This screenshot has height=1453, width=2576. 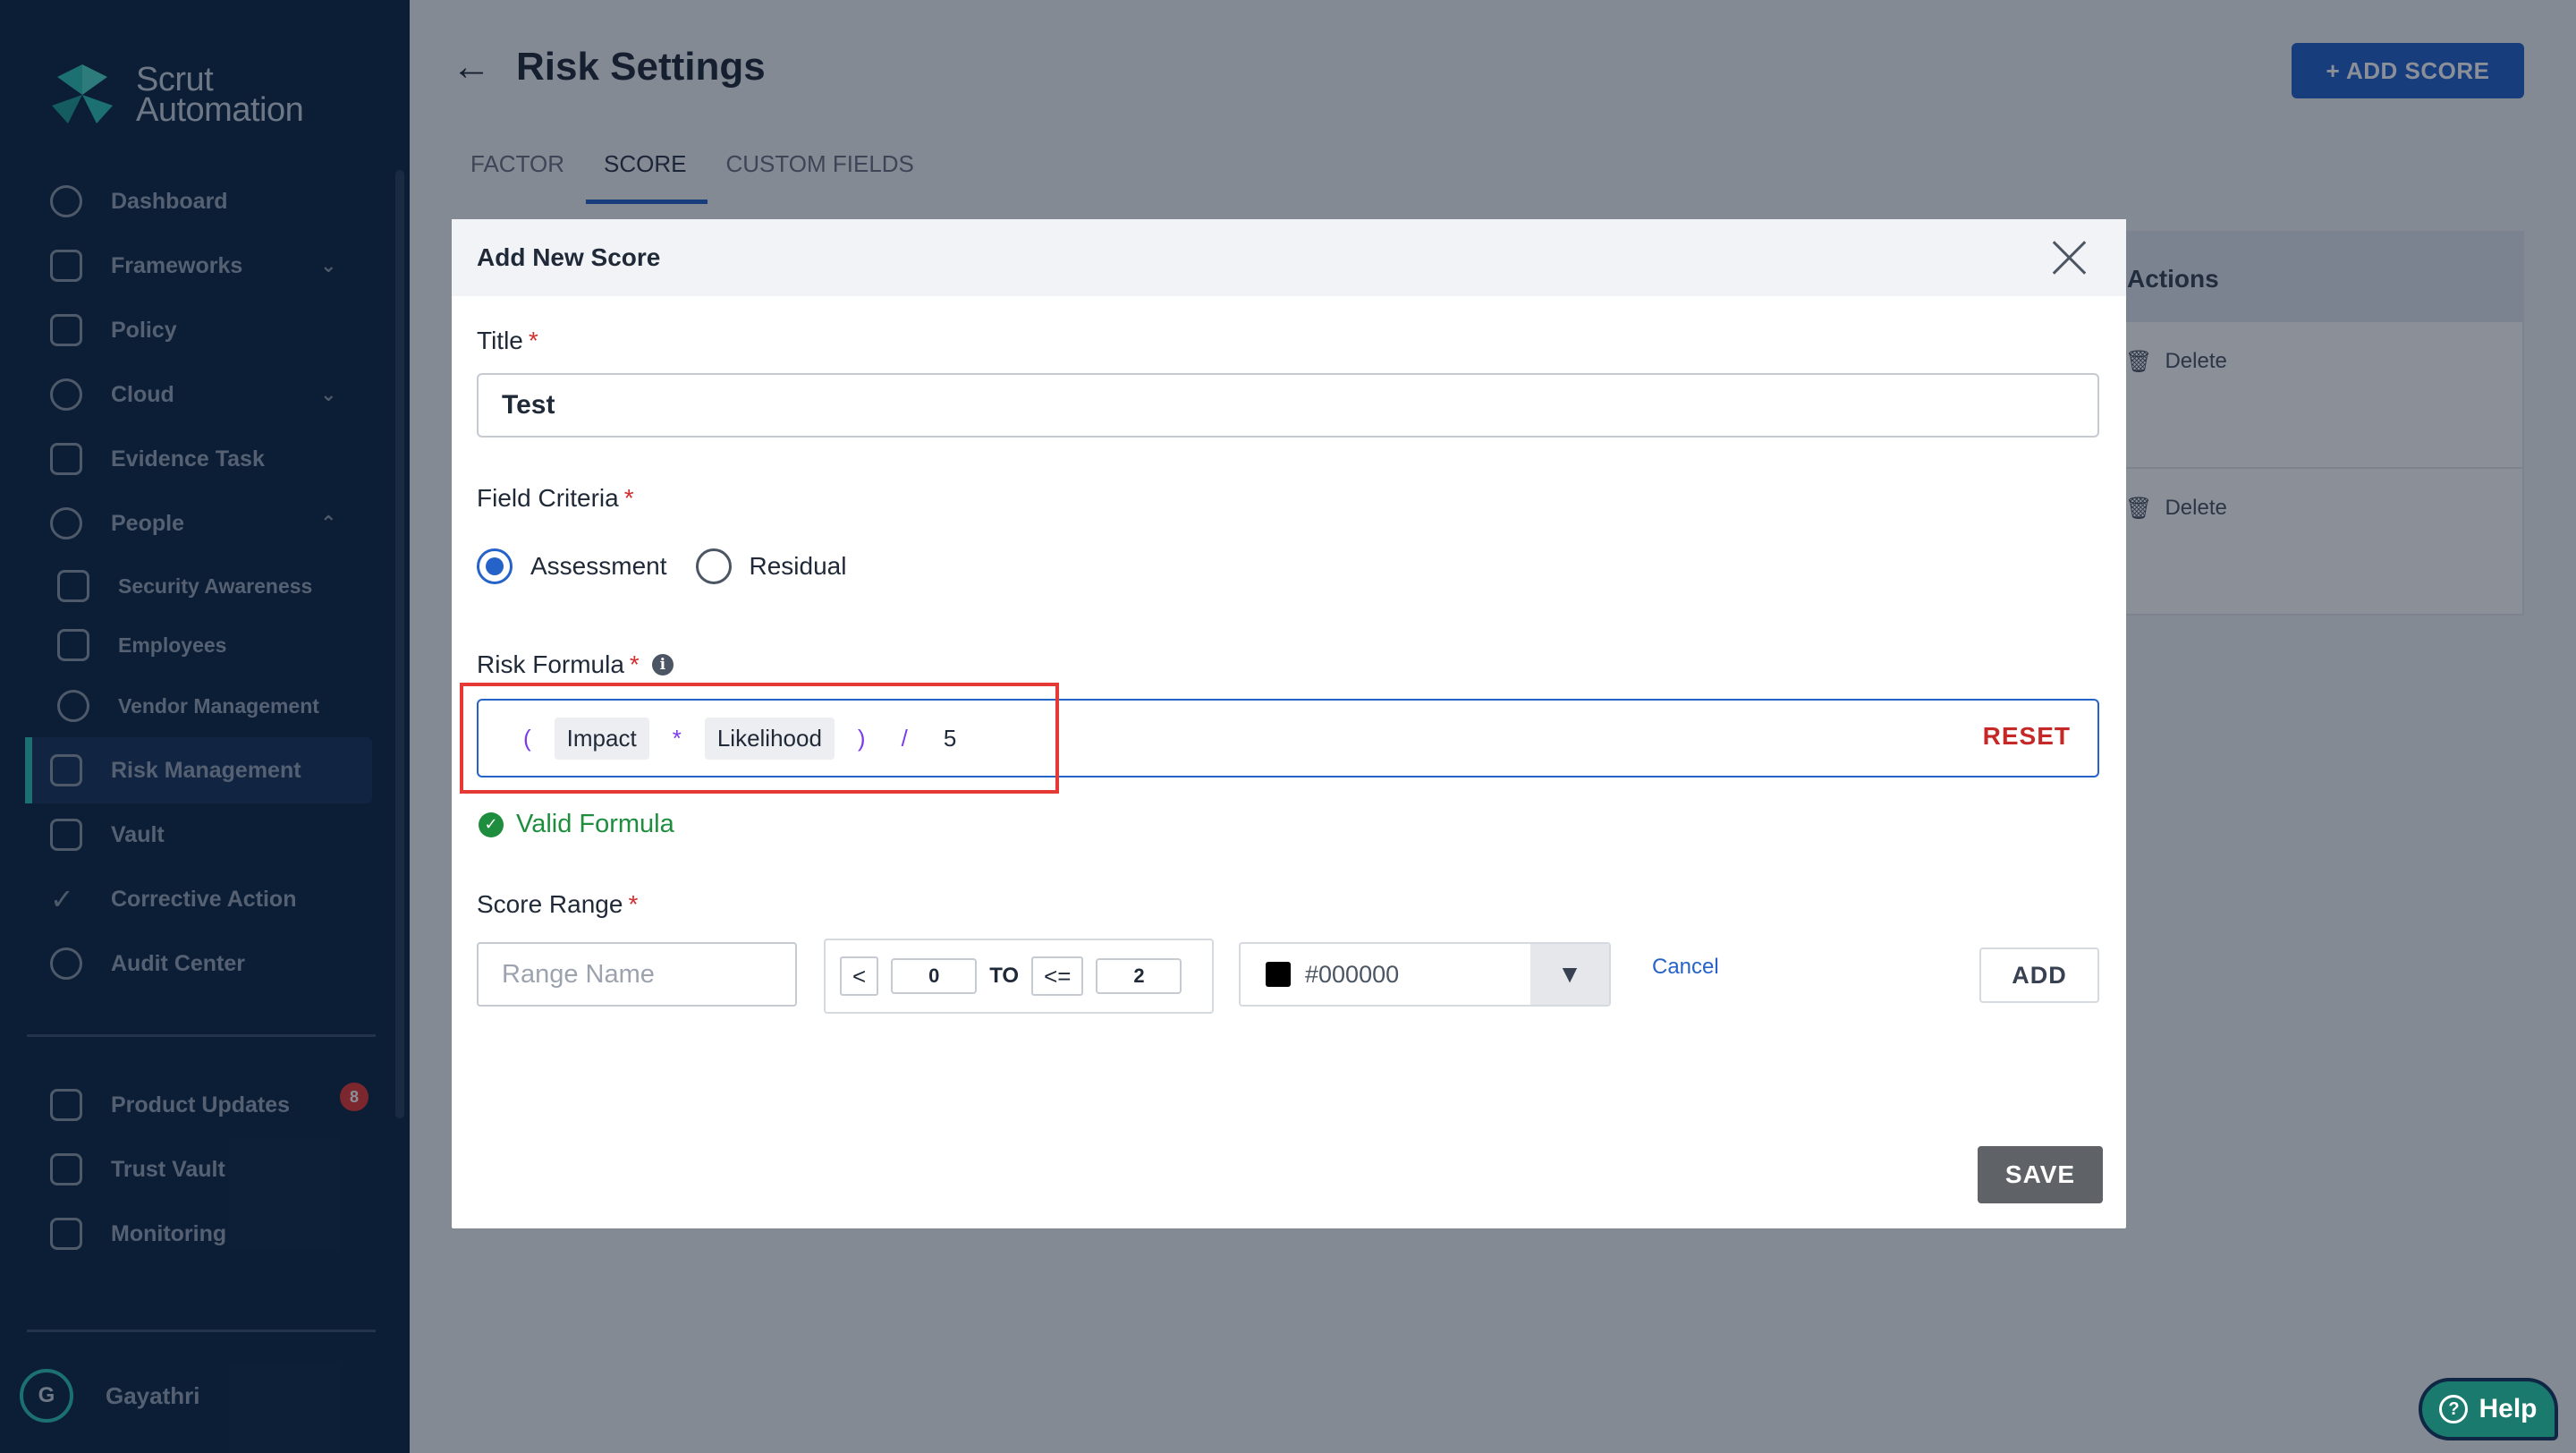 I want to click on color-hex-value: #000000, so click(x=1352, y=975).